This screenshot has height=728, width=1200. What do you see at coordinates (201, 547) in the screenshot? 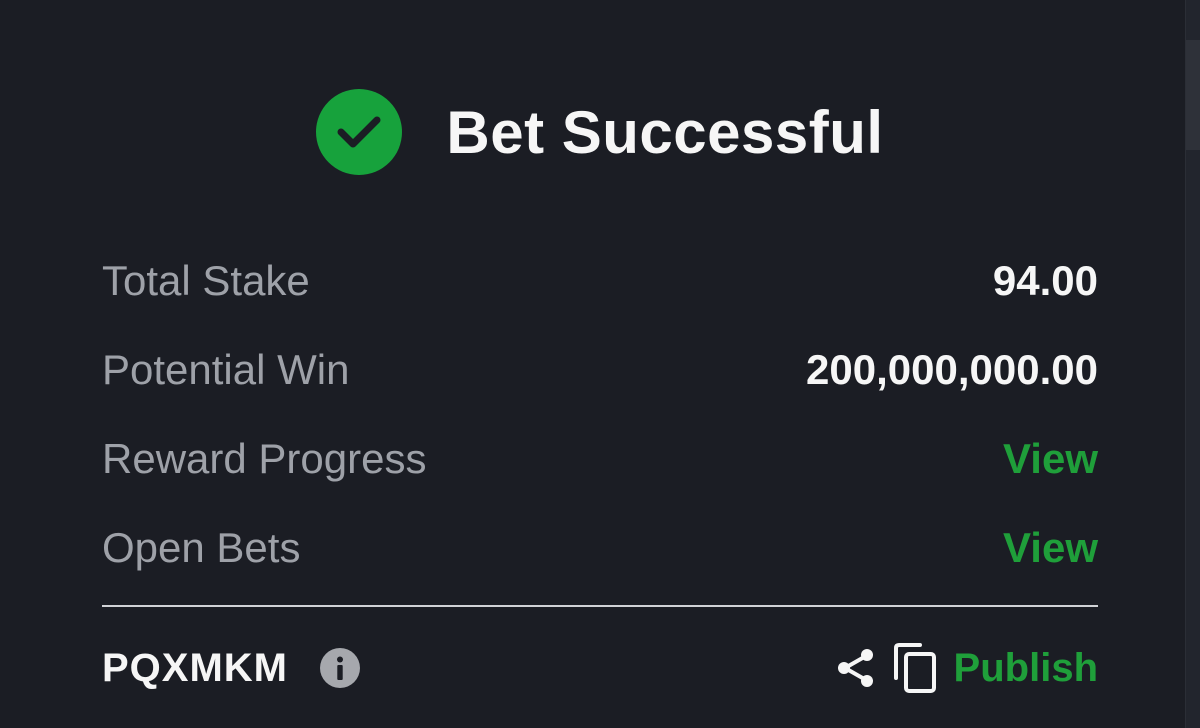
I see `open-bets-label: Open Bets` at bounding box center [201, 547].